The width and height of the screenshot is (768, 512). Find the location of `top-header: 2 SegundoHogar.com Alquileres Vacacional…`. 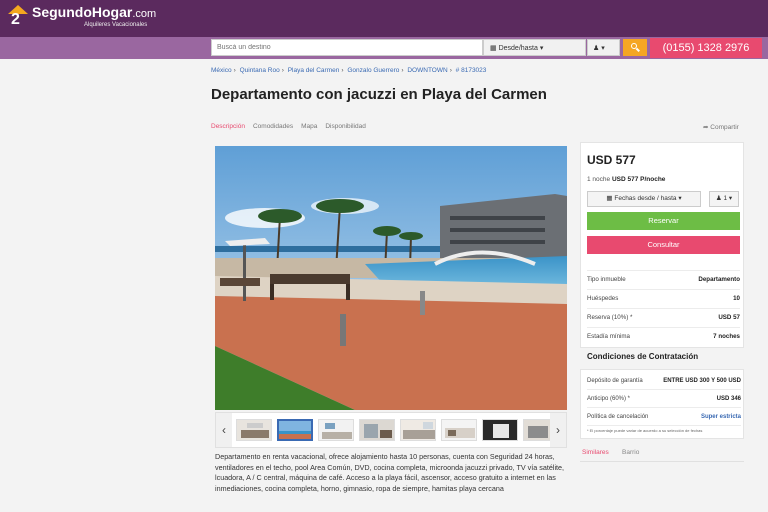

top-header: 2 SegundoHogar.com Alquileres Vacacional… is located at coordinates (384, 18).